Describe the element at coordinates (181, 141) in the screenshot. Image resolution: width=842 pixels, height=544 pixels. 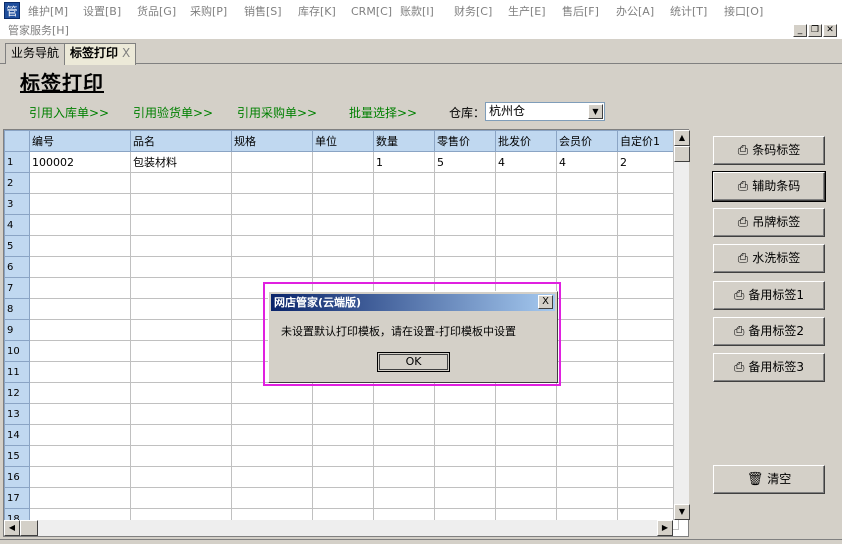
I see `column-header: 品名` at that location.